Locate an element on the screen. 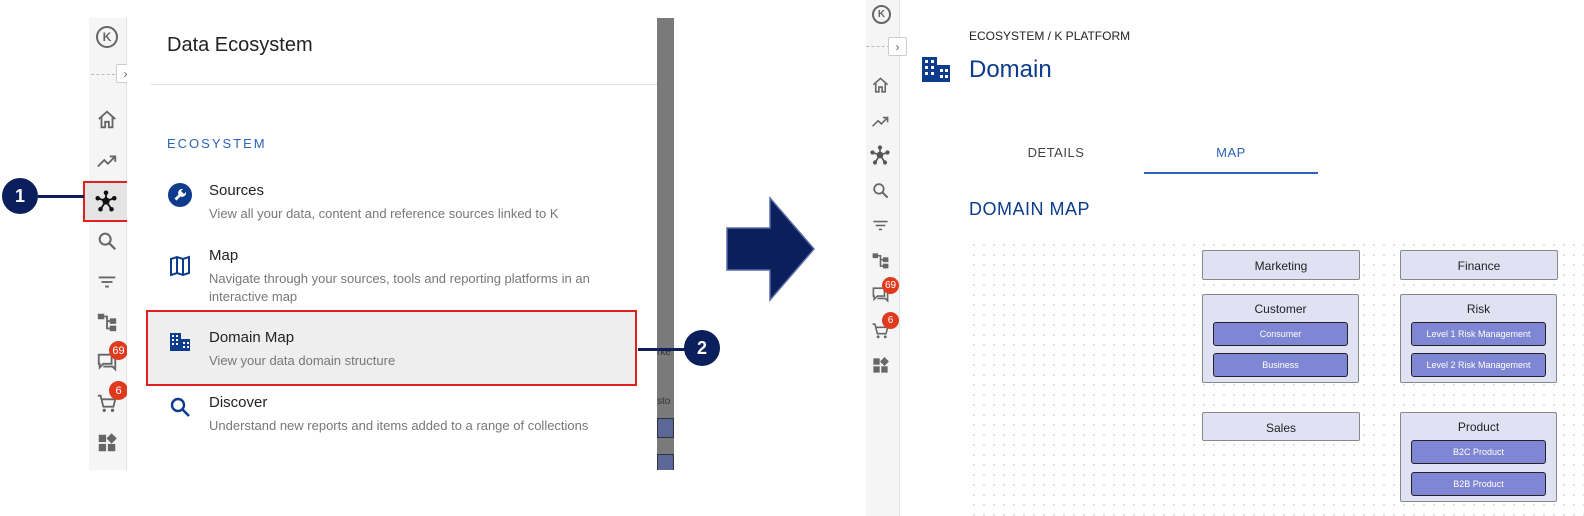 Image resolution: width=1584 pixels, height=516 pixels. step-2-callout: 2 is located at coordinates (702, 348).